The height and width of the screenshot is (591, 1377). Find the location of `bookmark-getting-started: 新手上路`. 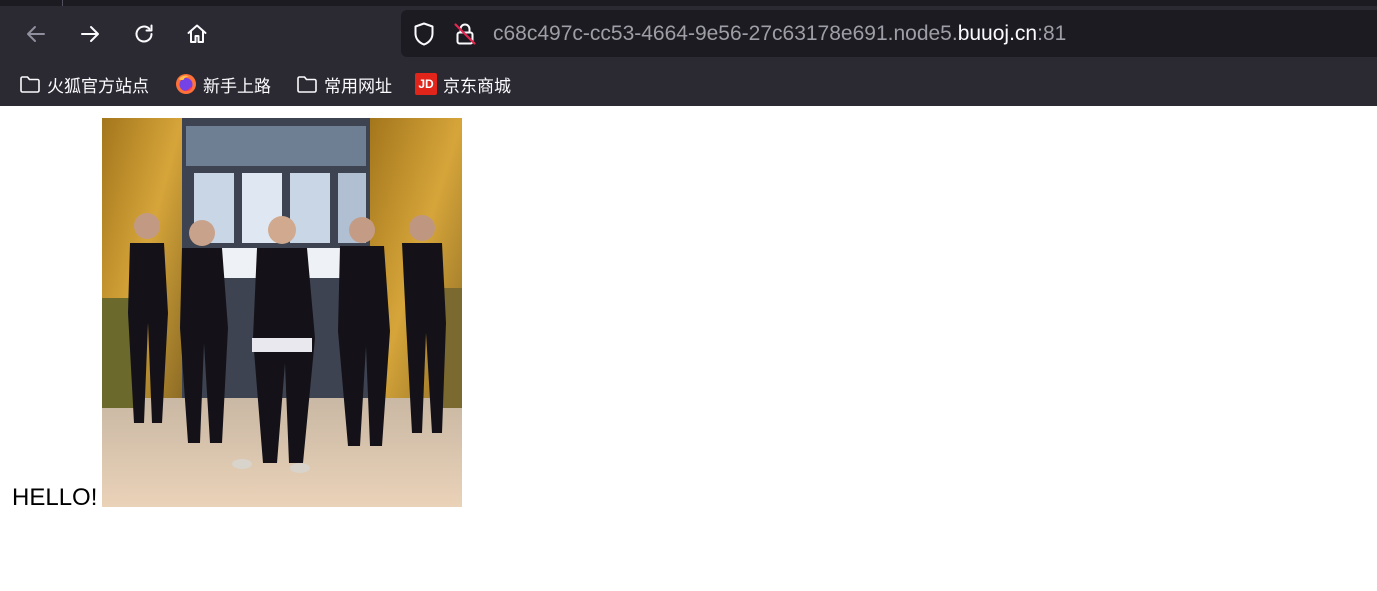

bookmark-getting-started: 新手上路 is located at coordinates (223, 84).